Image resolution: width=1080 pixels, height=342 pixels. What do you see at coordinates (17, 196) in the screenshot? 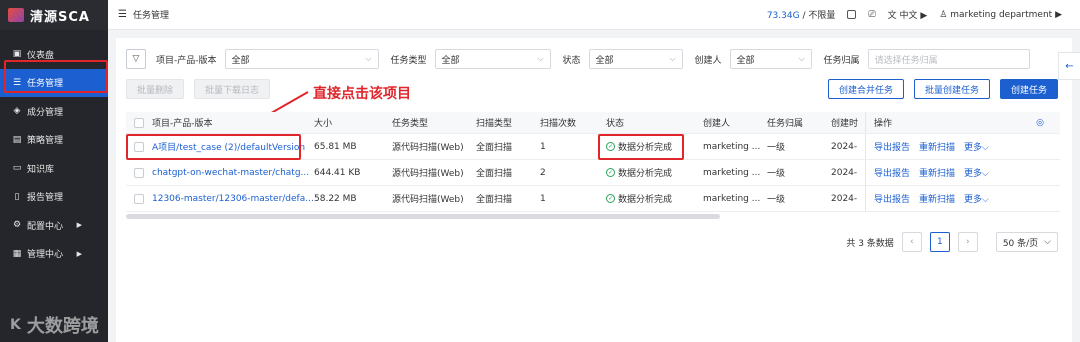
I see `report-icon: ▯` at bounding box center [17, 196].